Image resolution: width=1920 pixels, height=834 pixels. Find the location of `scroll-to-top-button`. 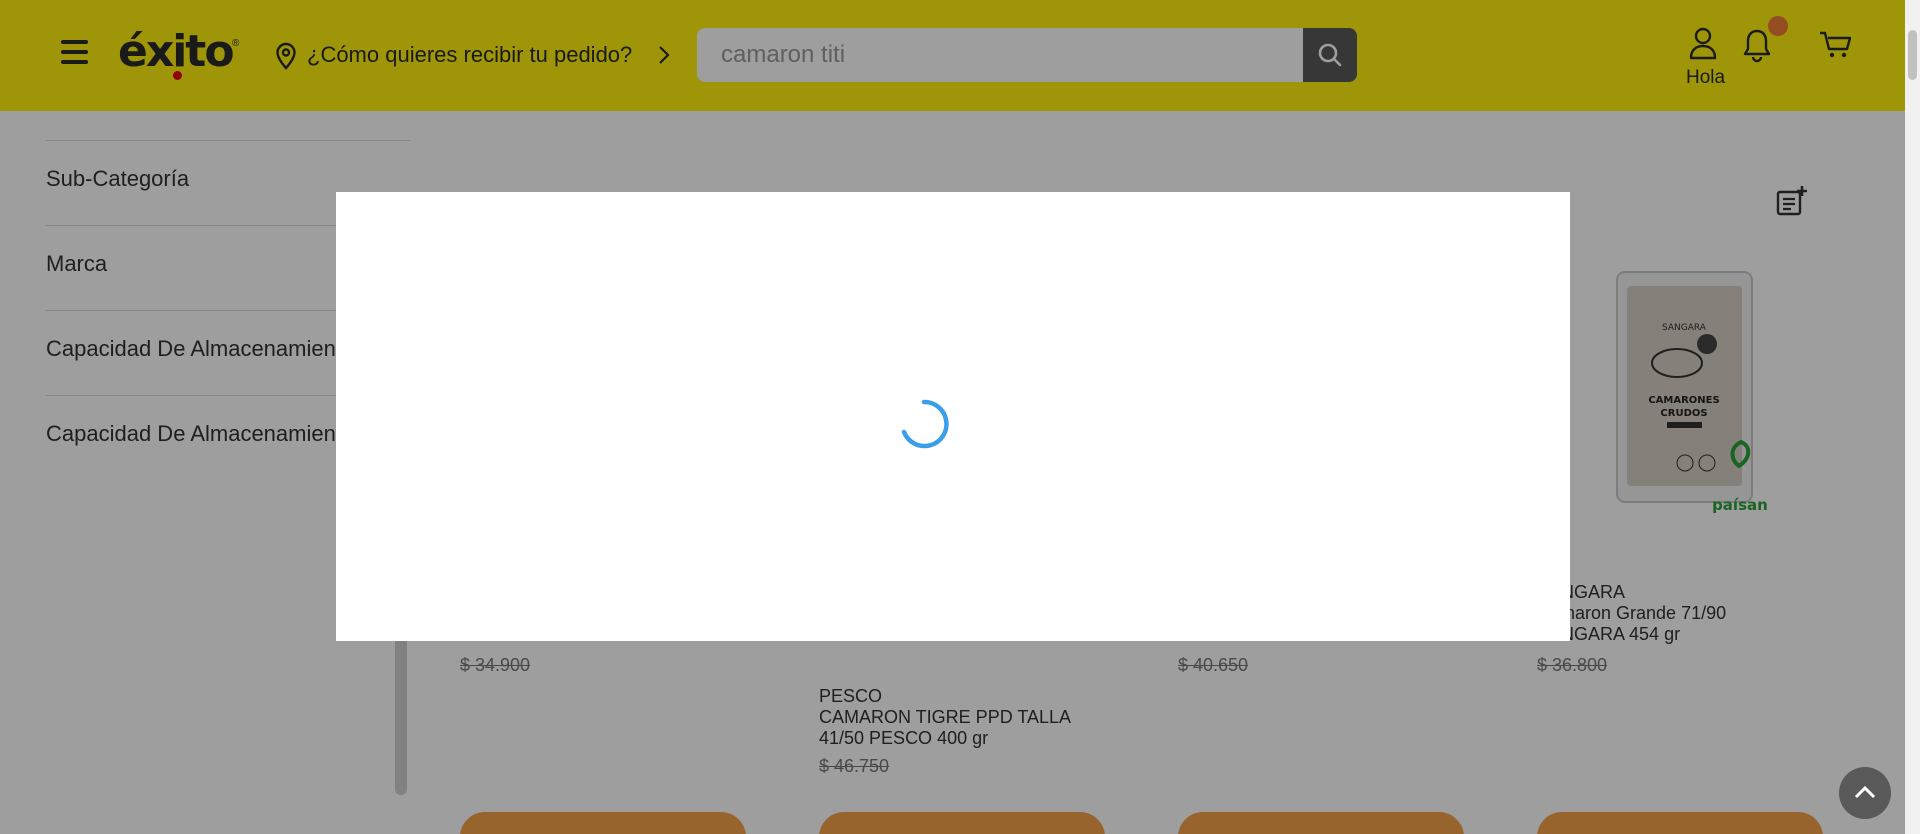

scroll-to-top-button is located at coordinates (1865, 793).